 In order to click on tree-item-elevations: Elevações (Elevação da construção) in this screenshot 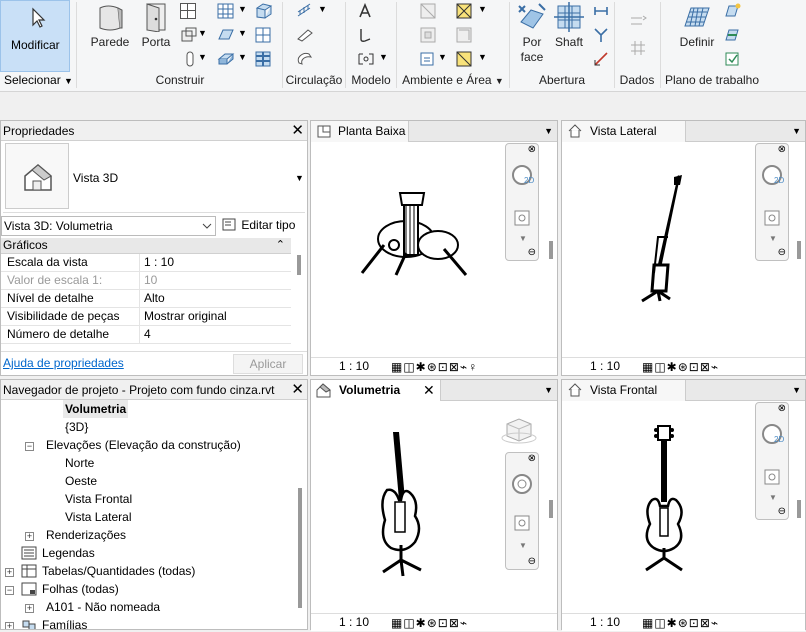, I will do `click(143, 445)`.